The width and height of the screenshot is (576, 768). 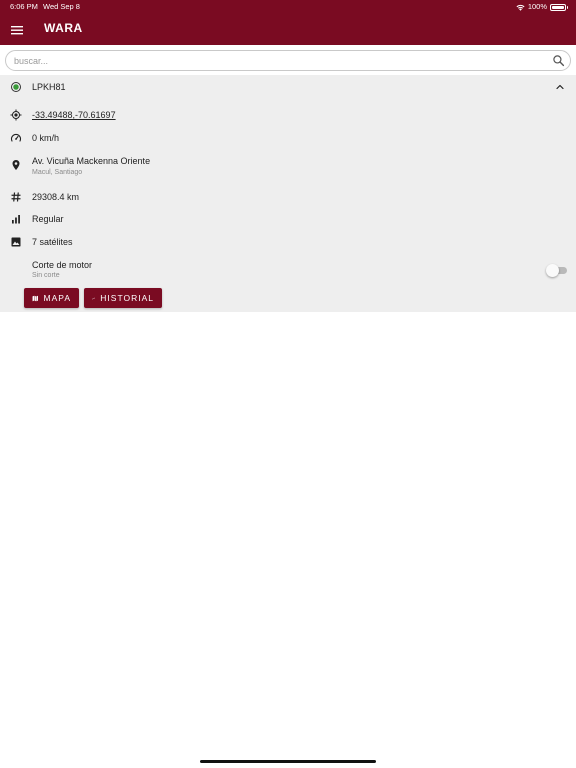 I want to click on menu-button, so click(x=17, y=30).